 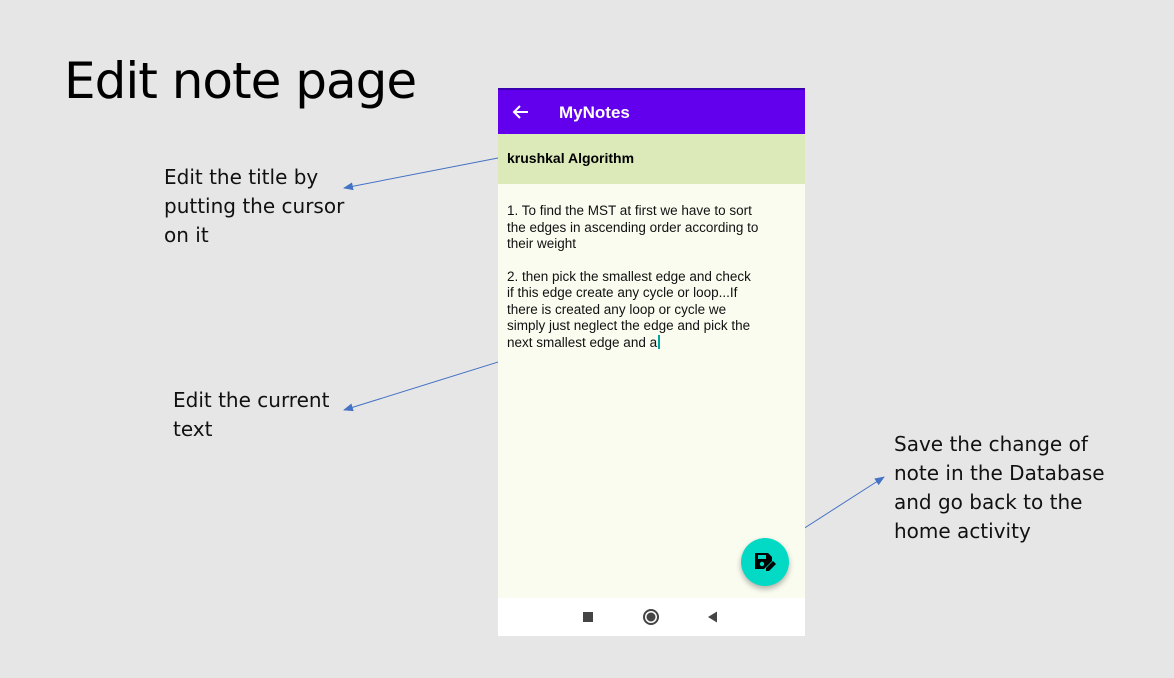 I want to click on callout-edit-text: Edit the current text, so click(x=251, y=414).